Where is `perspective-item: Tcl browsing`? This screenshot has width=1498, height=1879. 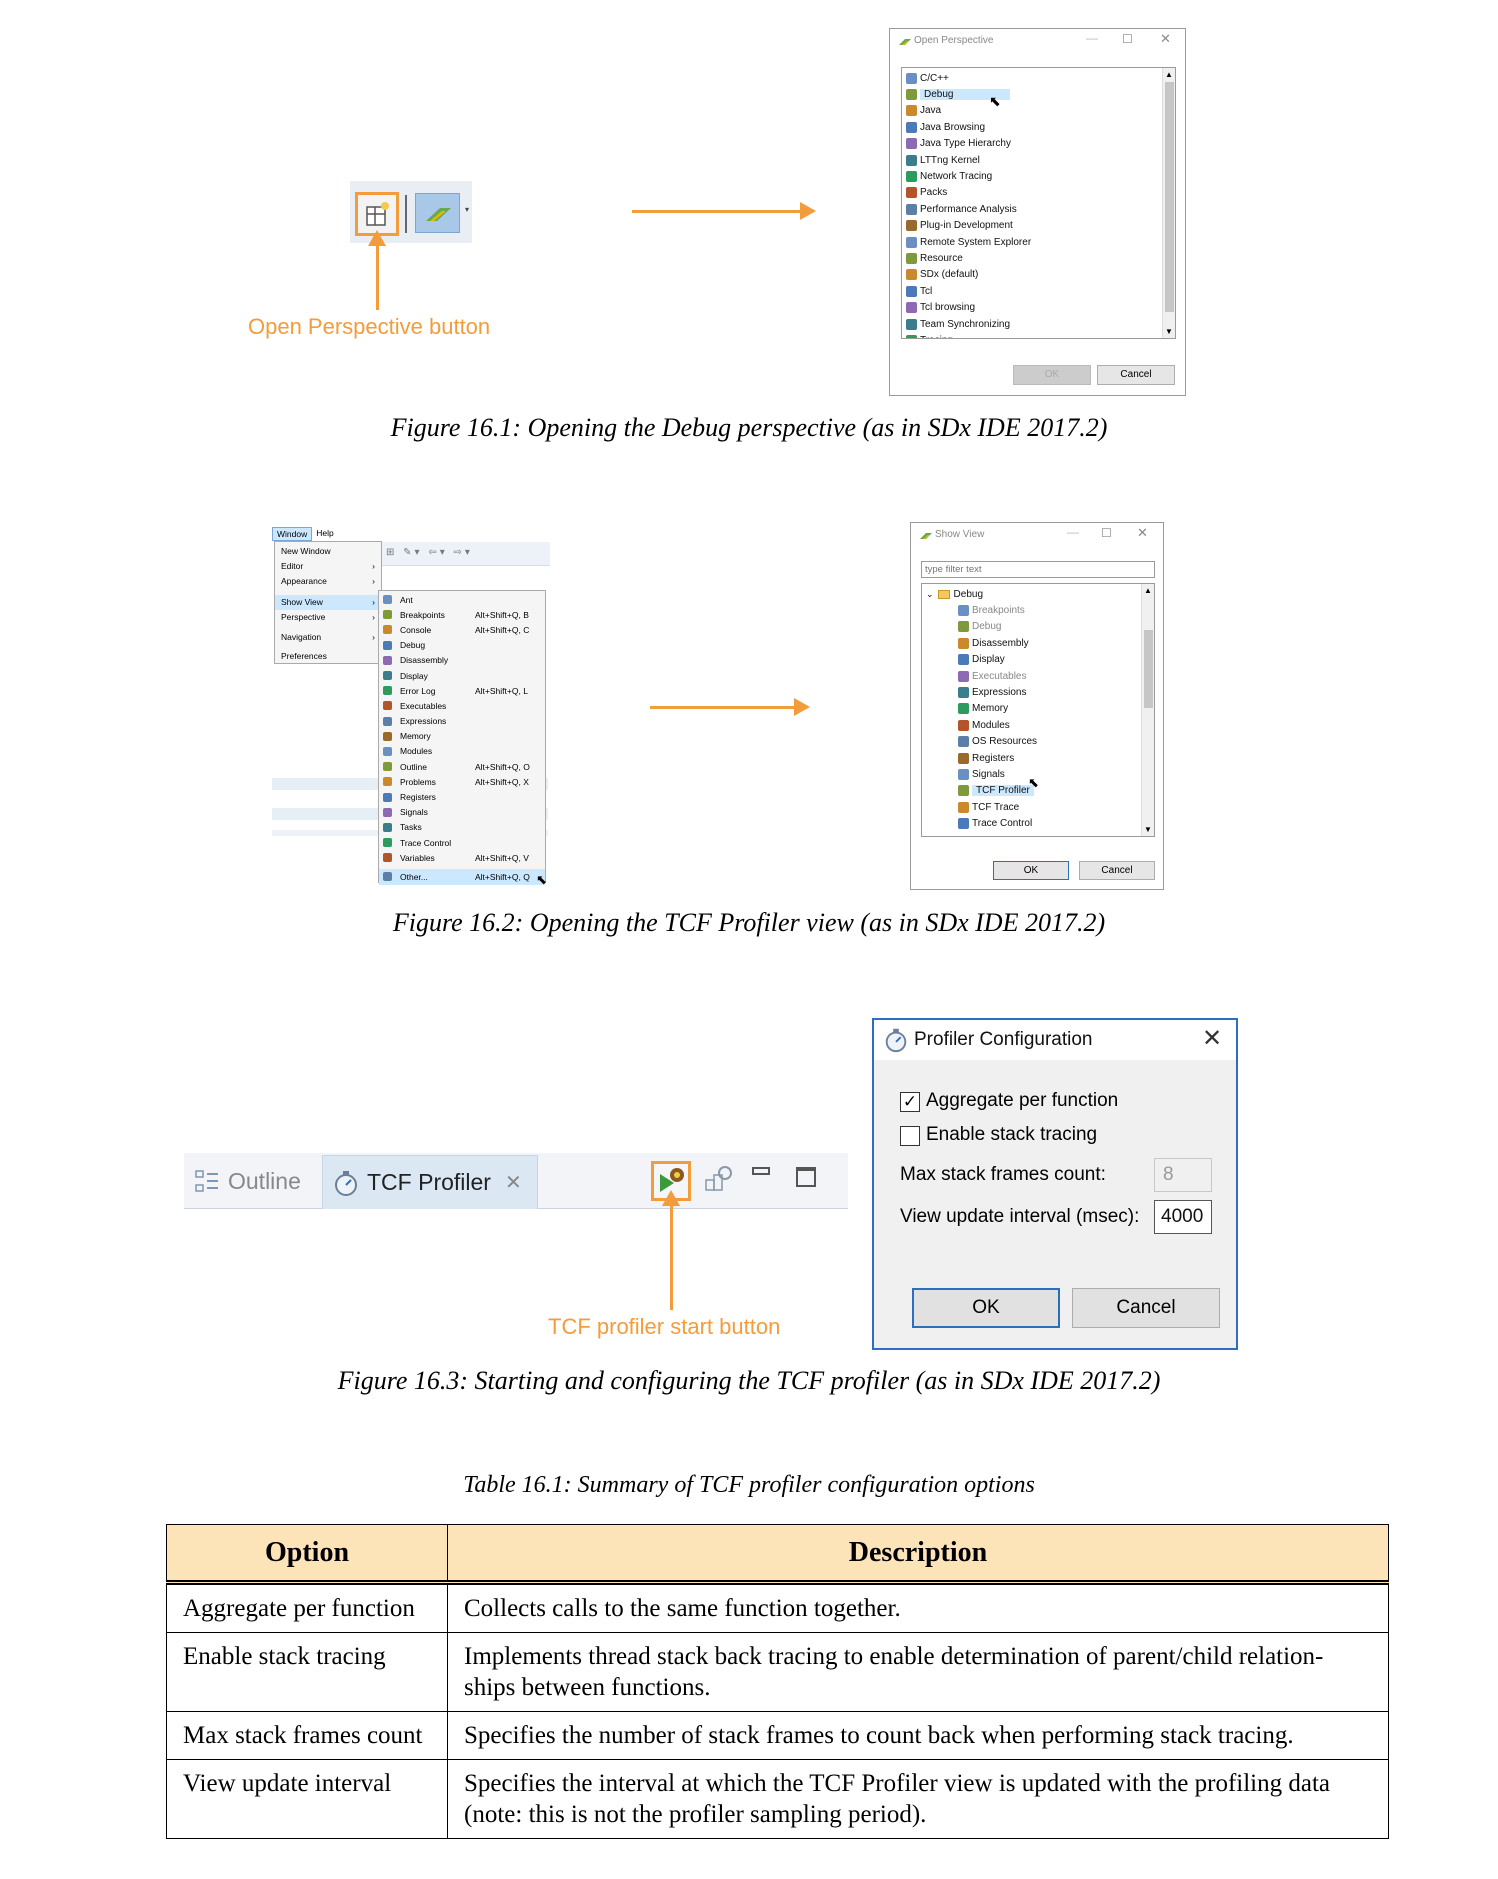
perspective-item: Tcl browsing is located at coordinates (1040, 307).